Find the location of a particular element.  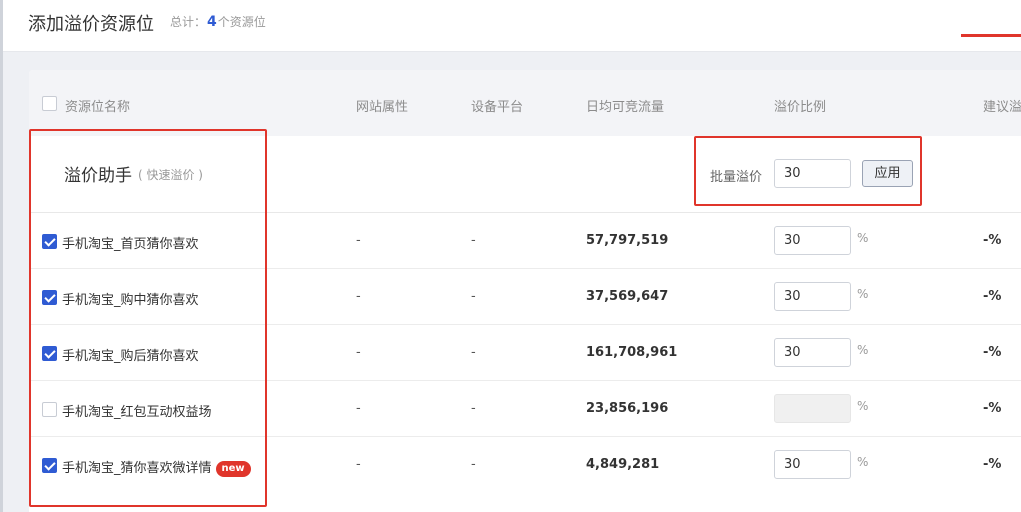

col-header-traffic: 日均可竞流量 is located at coordinates (625, 107).